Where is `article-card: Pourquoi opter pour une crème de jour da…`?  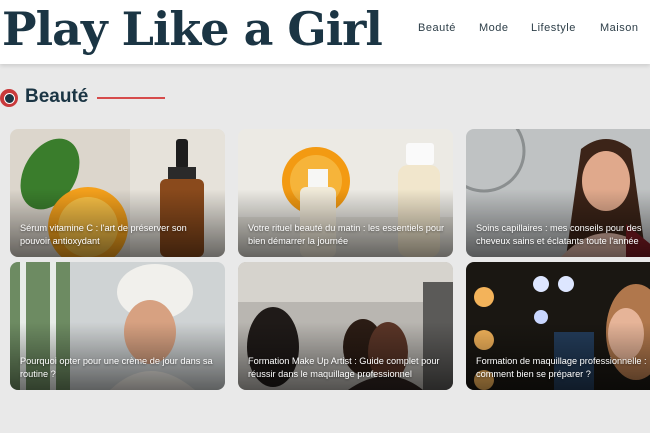
article-card: Pourquoi opter pour une crème de jour da… is located at coordinates (117, 326).